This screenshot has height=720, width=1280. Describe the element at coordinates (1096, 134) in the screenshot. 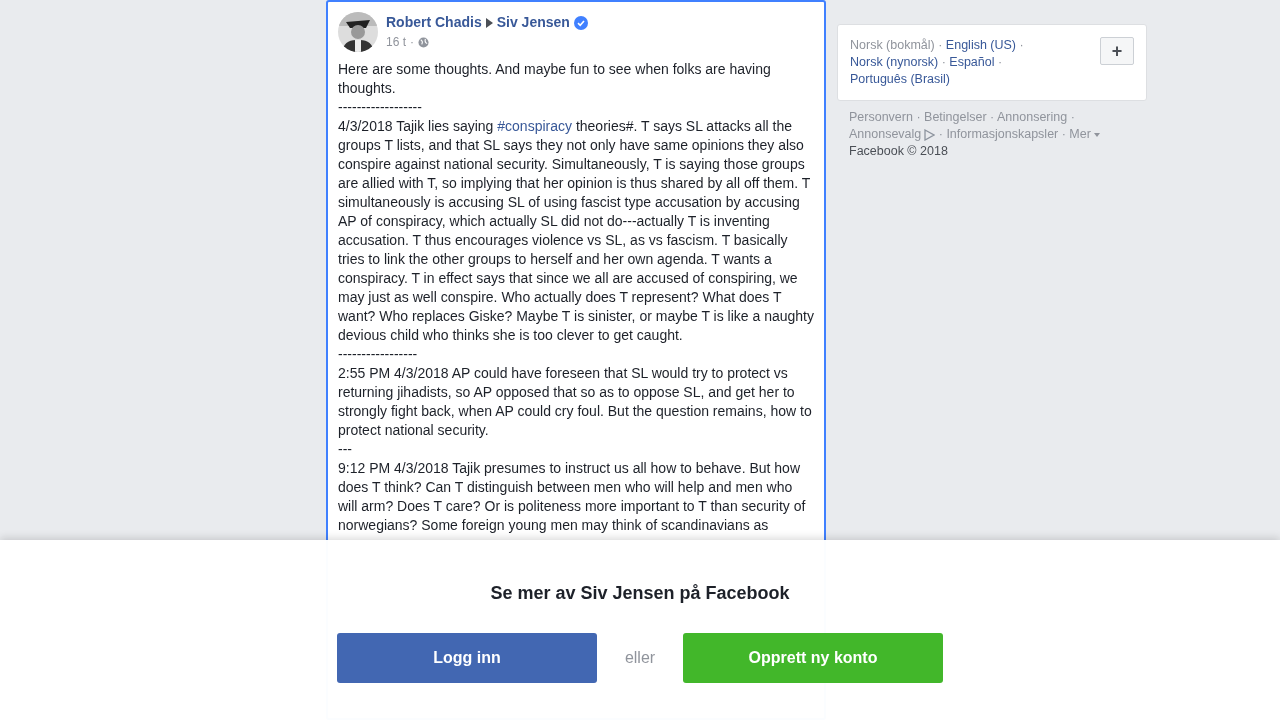

I see `caret-icon` at that location.